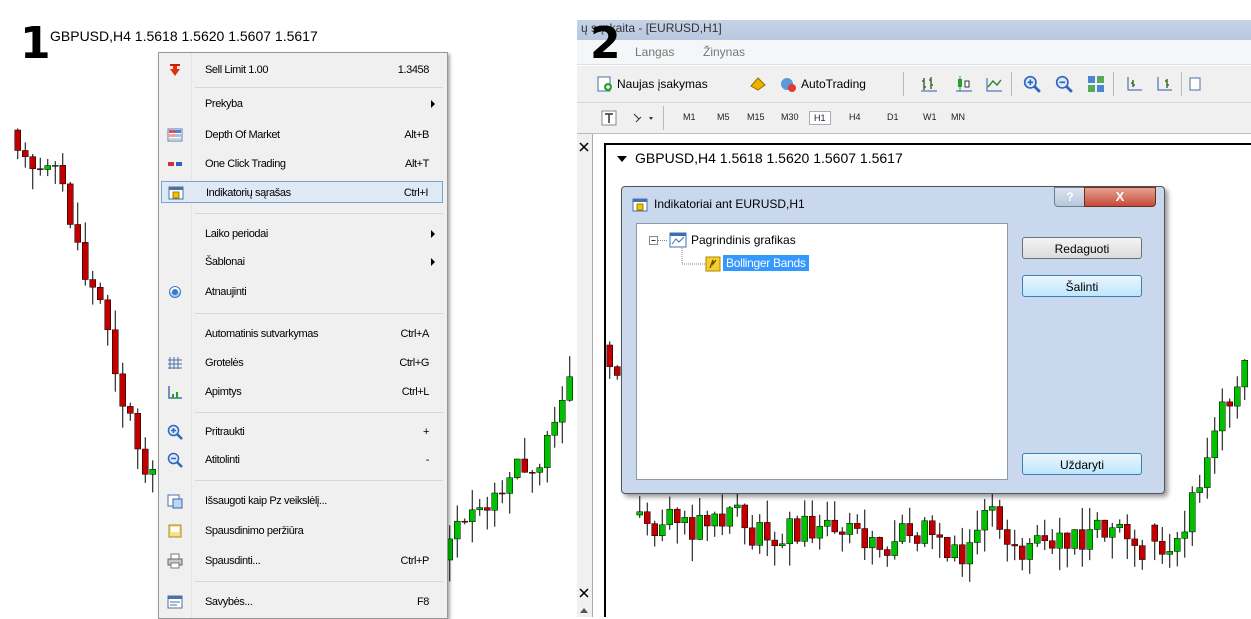 The height and width of the screenshot is (619, 1251). Describe the element at coordinates (302, 70) in the screenshot. I see `menu-item-sell-limit: Sell Limit 1.00 1.3458` at that location.